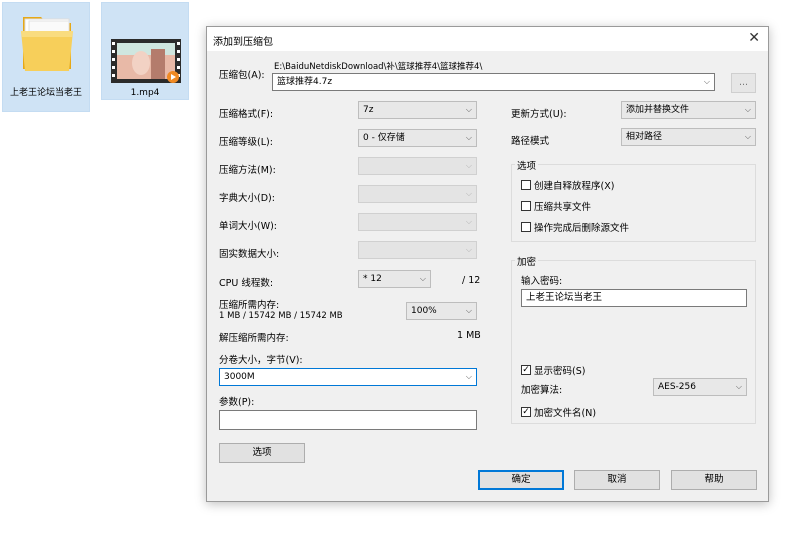 Image resolution: width=800 pixels, height=534 pixels. Describe the element at coordinates (47, 44) in the screenshot. I see `folder-icon` at that location.